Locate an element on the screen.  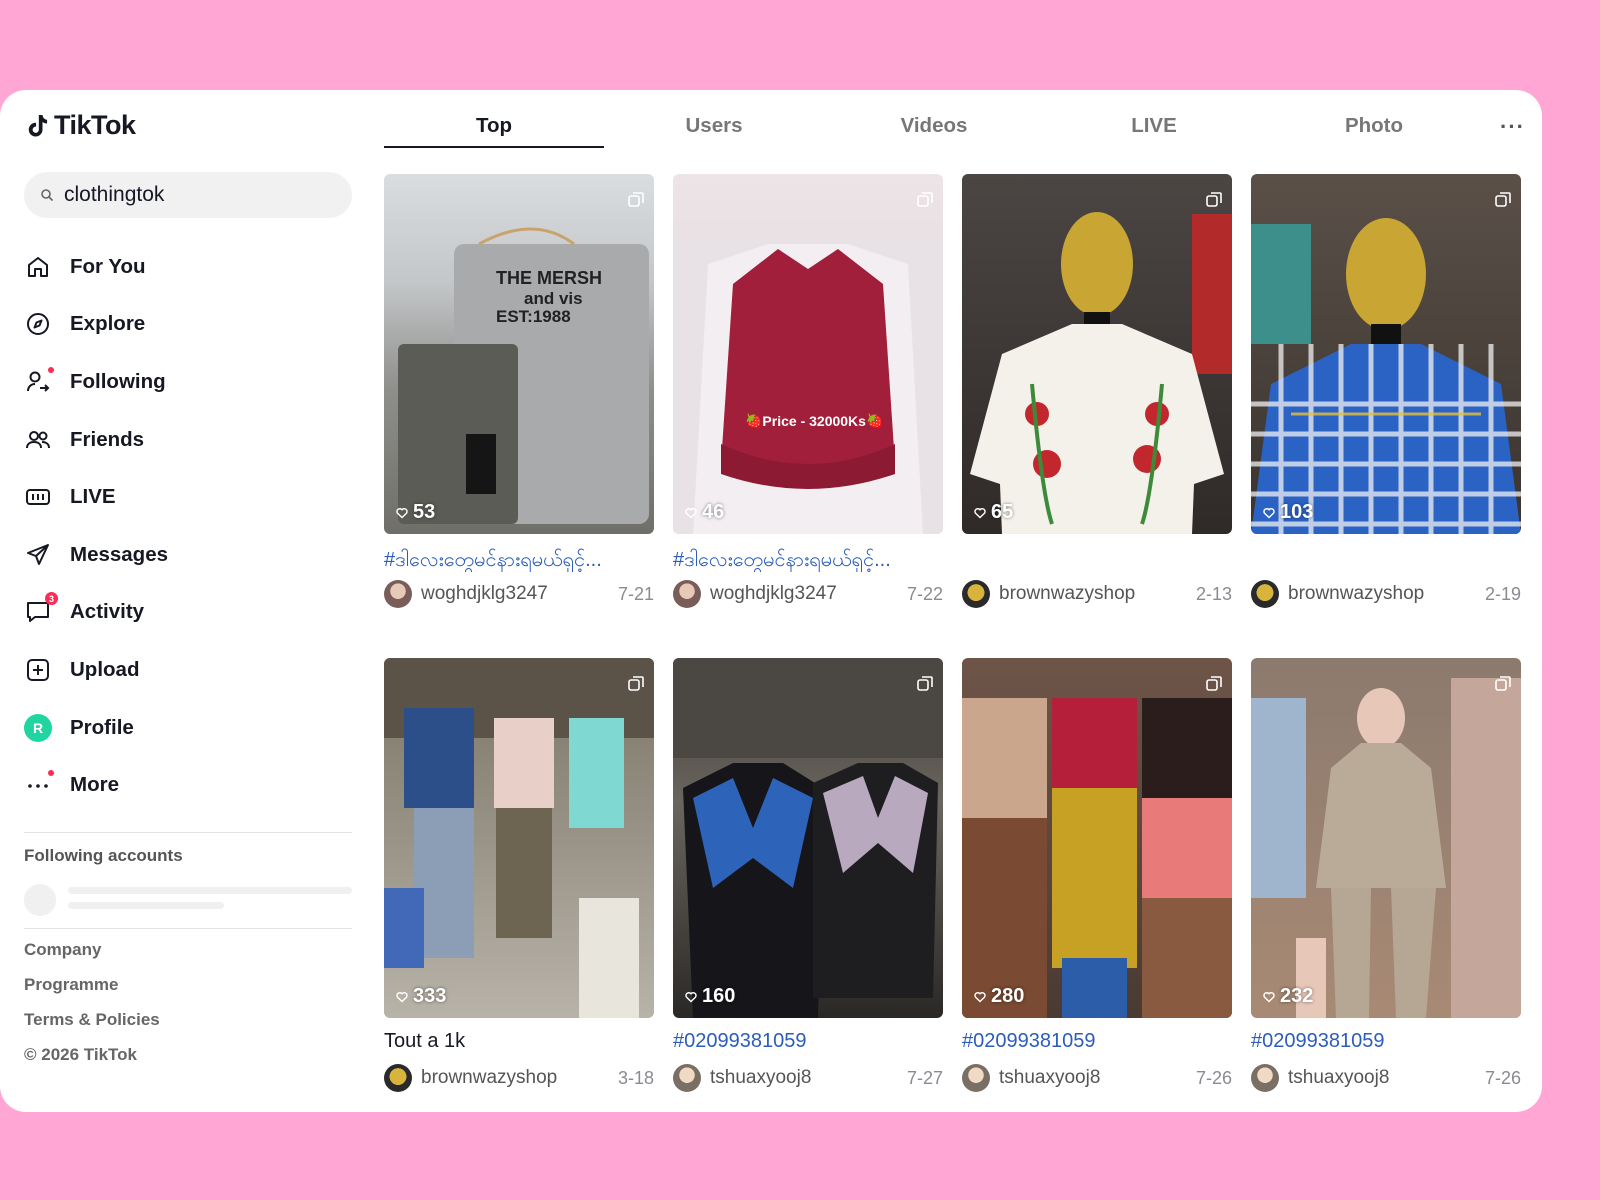
video-card: 333 Tout a 1k brownwazyshop 3-18 is located at coordinates (519, 875).